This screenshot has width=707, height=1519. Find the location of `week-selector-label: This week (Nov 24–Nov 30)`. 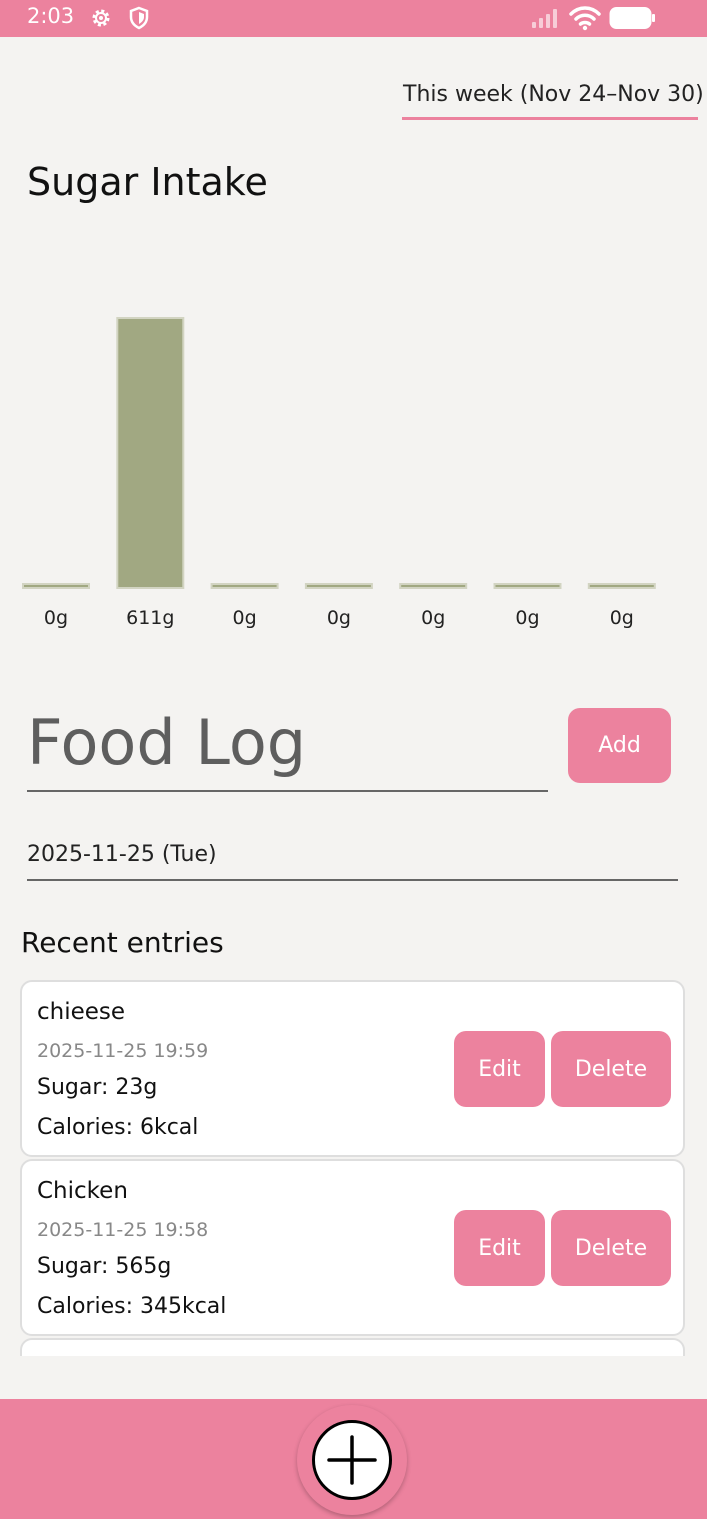

week-selector-label: This week (Nov 24–Nov 30) is located at coordinates (553, 94).